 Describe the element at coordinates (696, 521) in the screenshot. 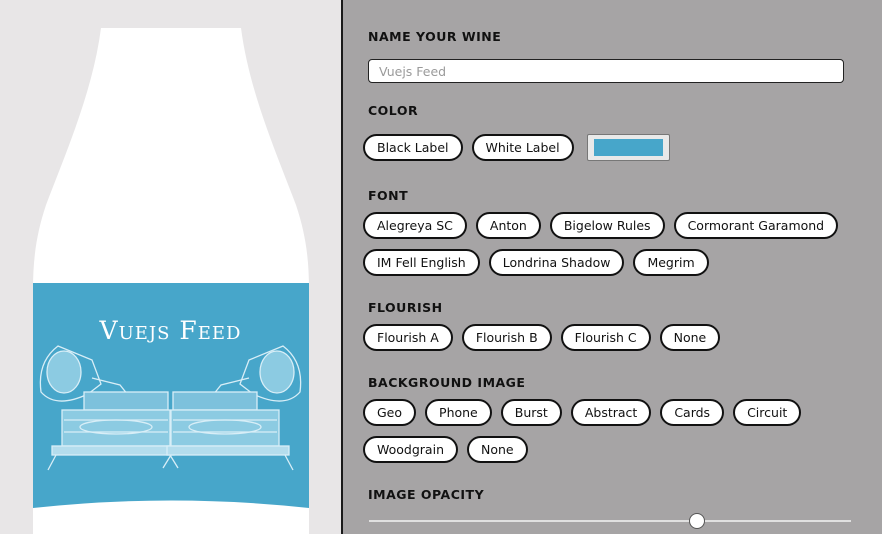

I see `opacity-slider-thumb` at that location.